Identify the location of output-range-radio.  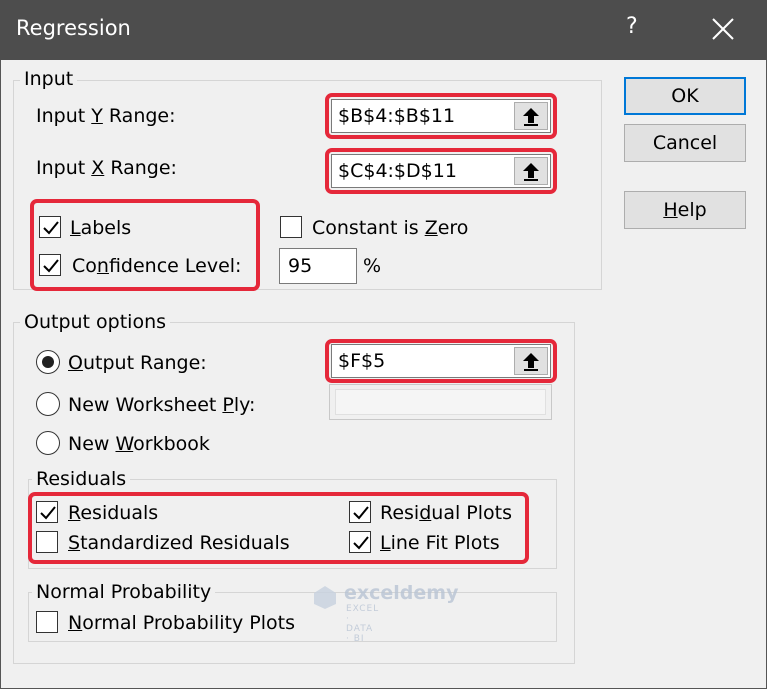
(48, 362).